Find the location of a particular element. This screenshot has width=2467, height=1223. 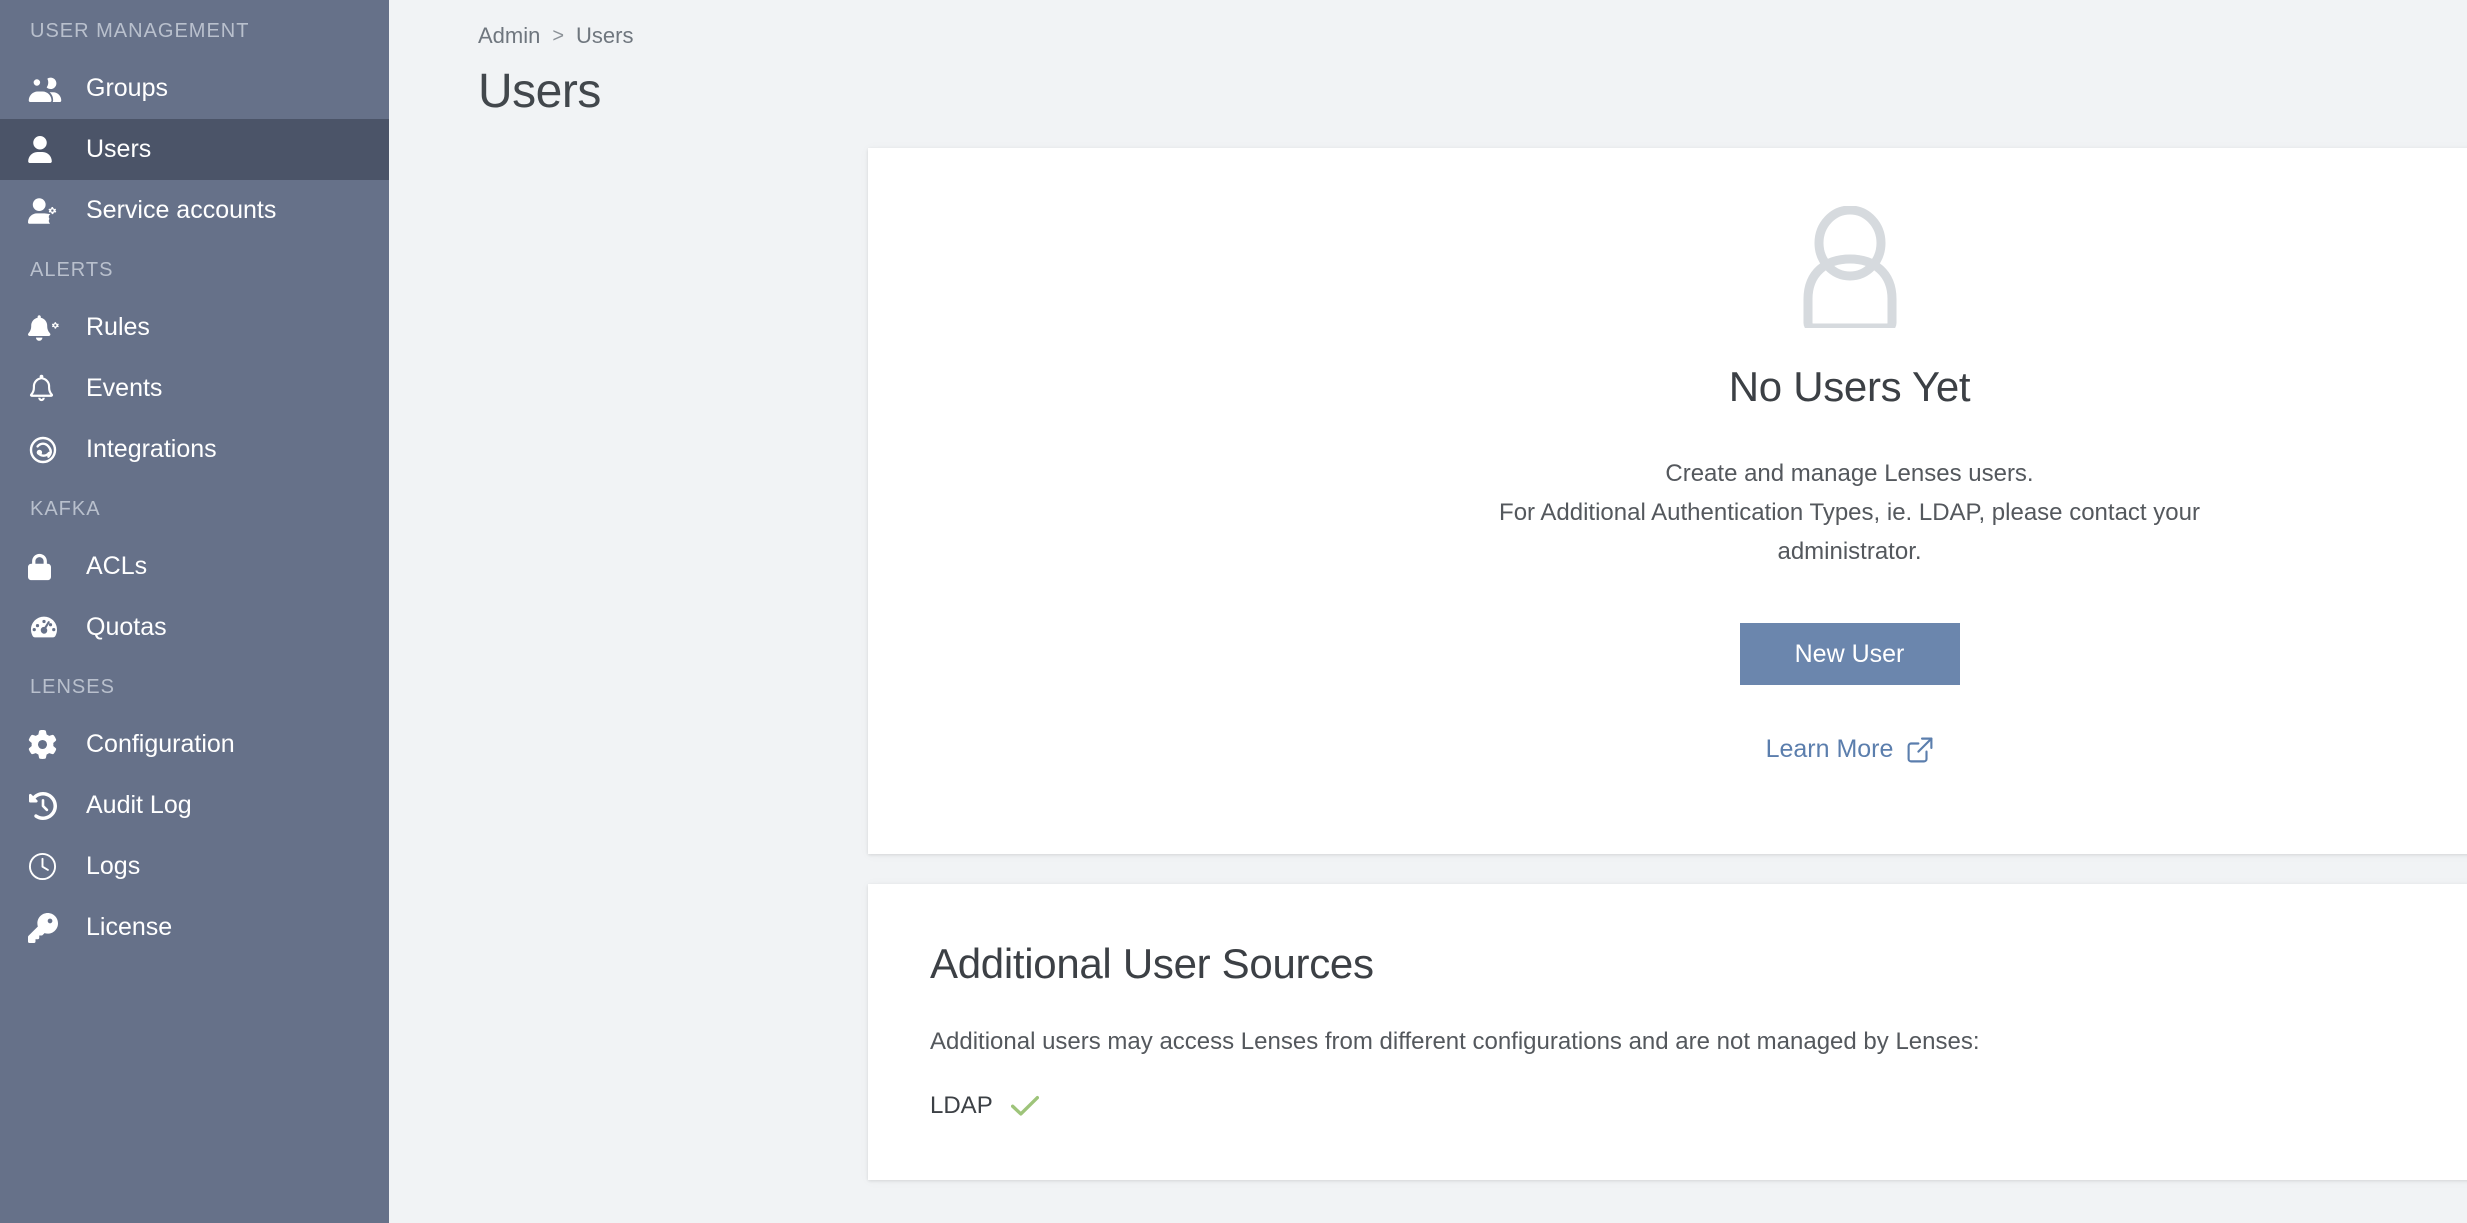

new-user-button: New User is located at coordinates (1849, 654).